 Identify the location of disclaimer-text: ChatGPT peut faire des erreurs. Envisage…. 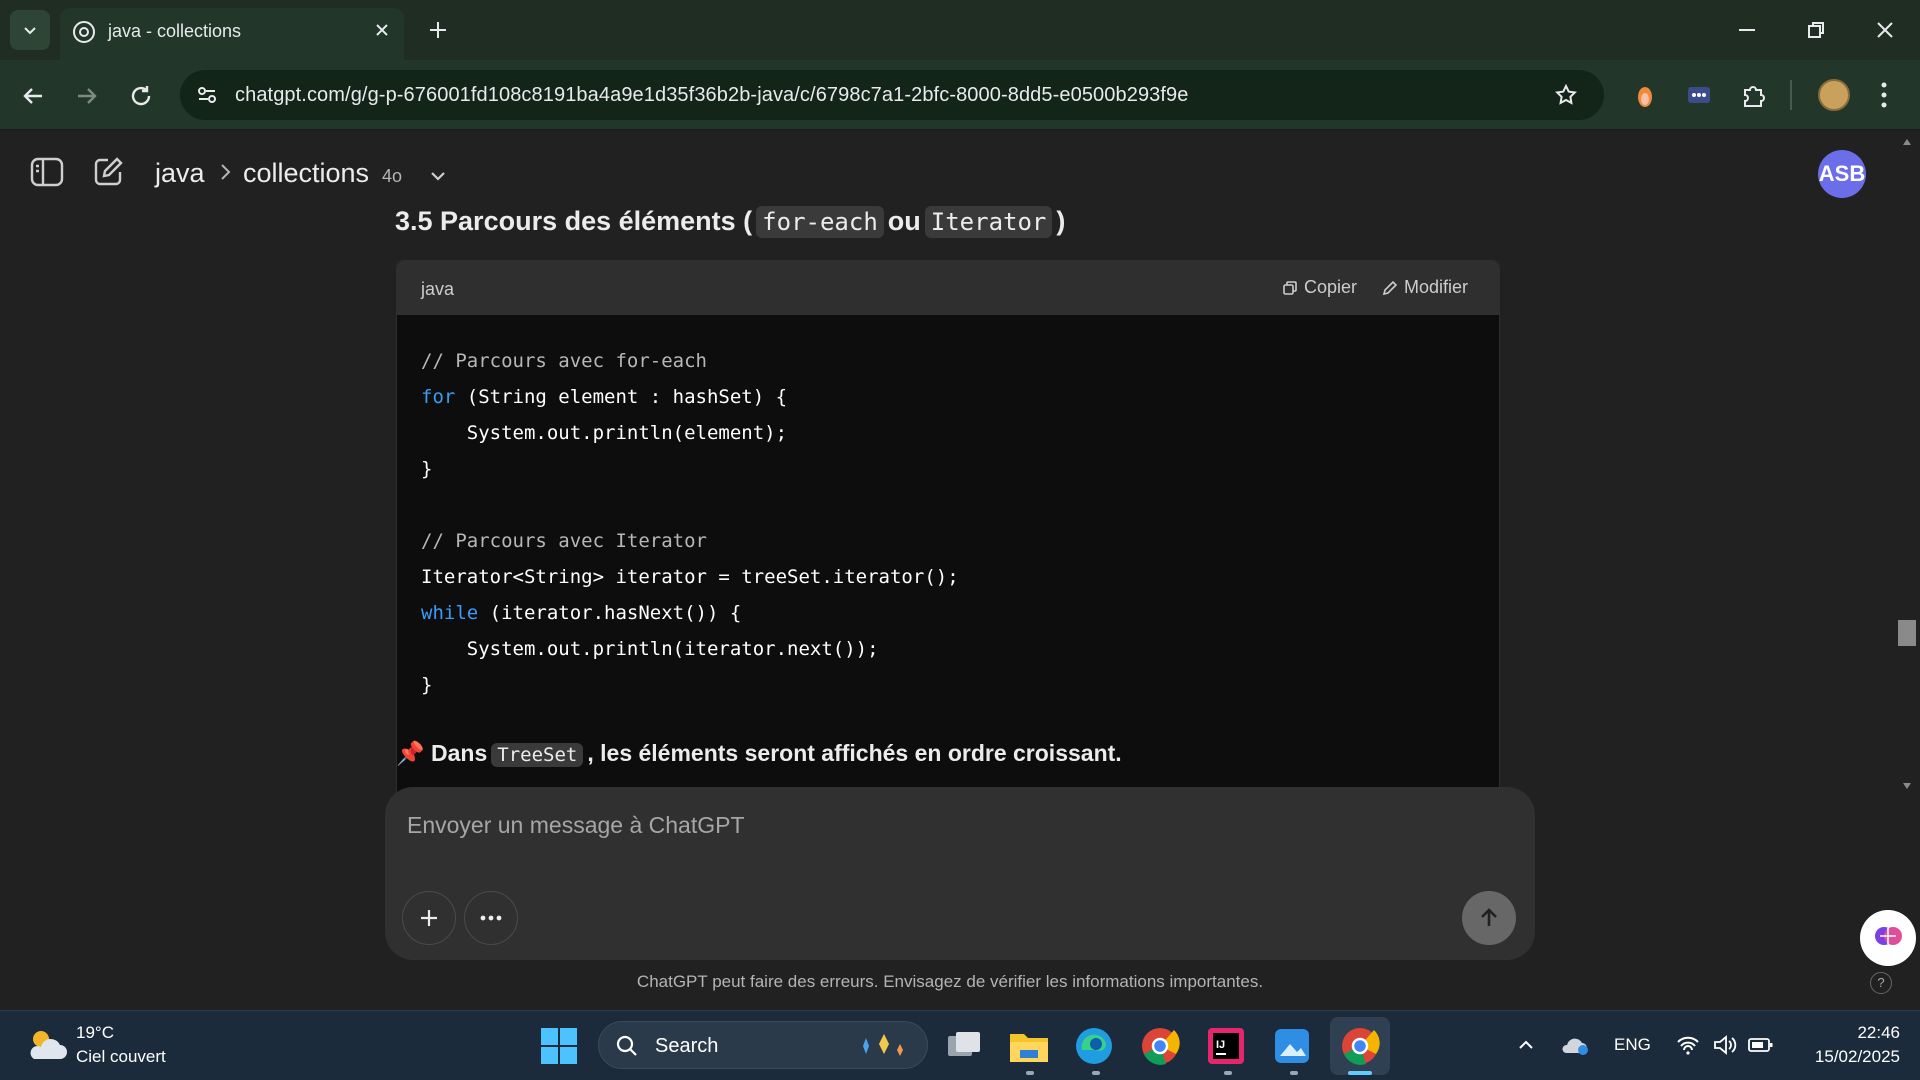
(950, 981).